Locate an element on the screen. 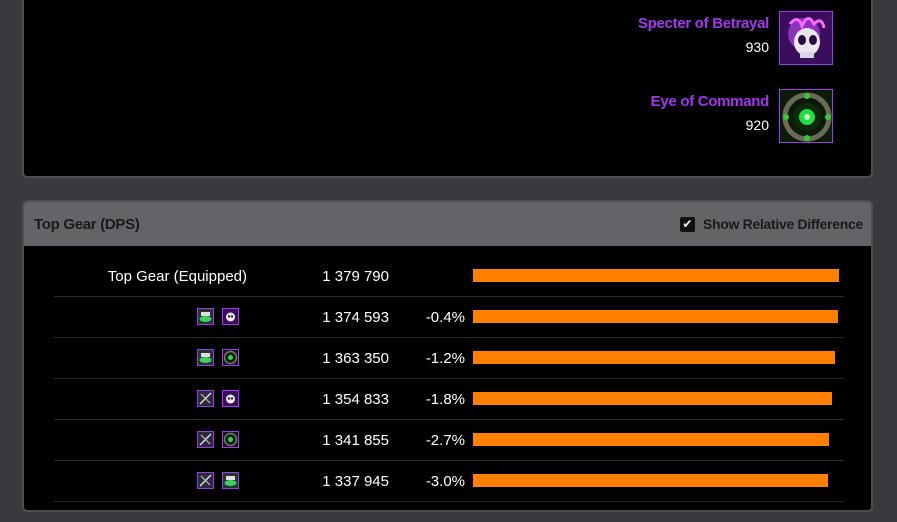  item-level: 930 is located at coordinates (757, 47).